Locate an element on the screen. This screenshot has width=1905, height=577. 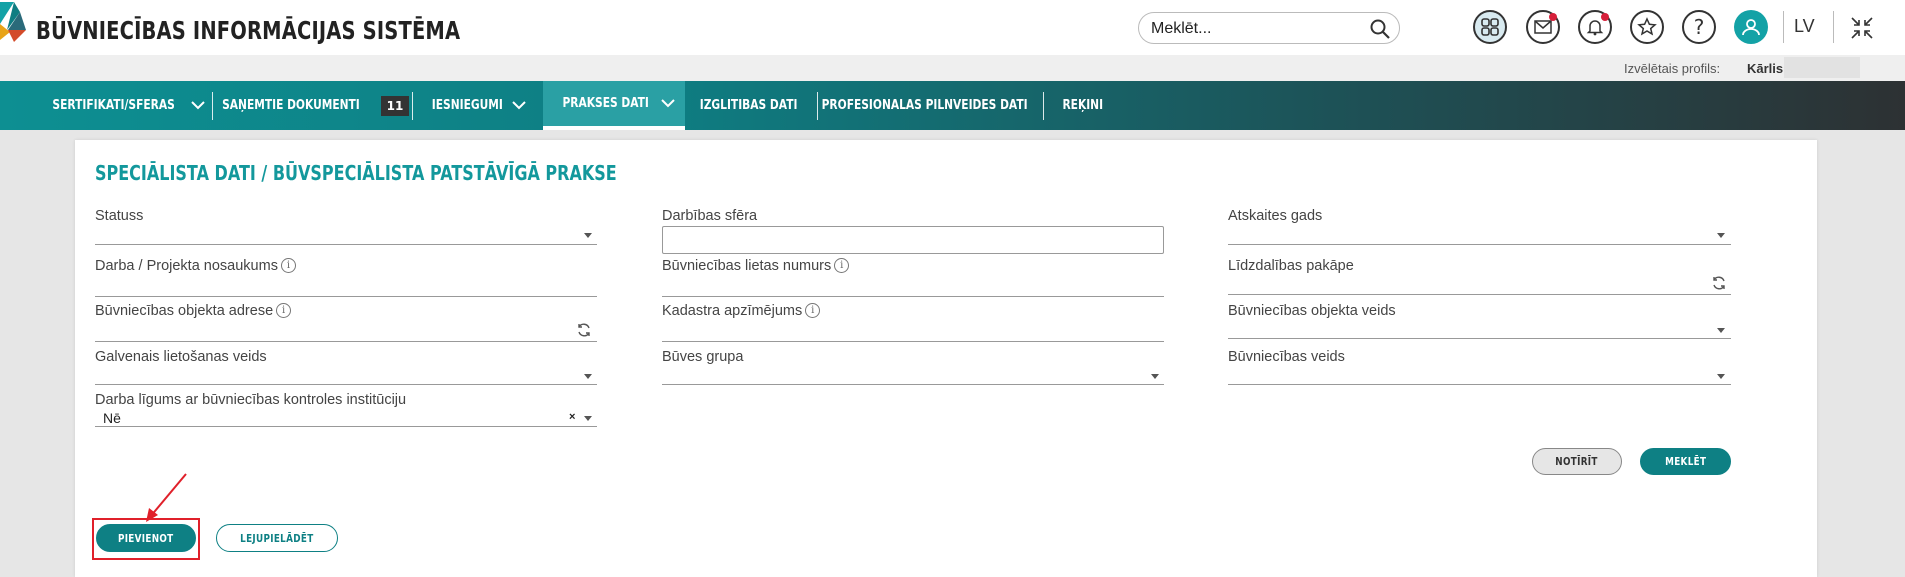
download-button: LEJUPIELĀDĒT is located at coordinates (277, 538).